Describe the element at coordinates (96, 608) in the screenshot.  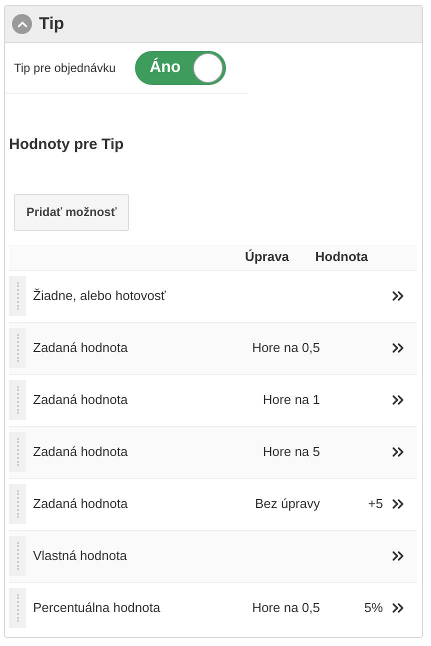
I see `option-name: Percentuálna hodnota` at that location.